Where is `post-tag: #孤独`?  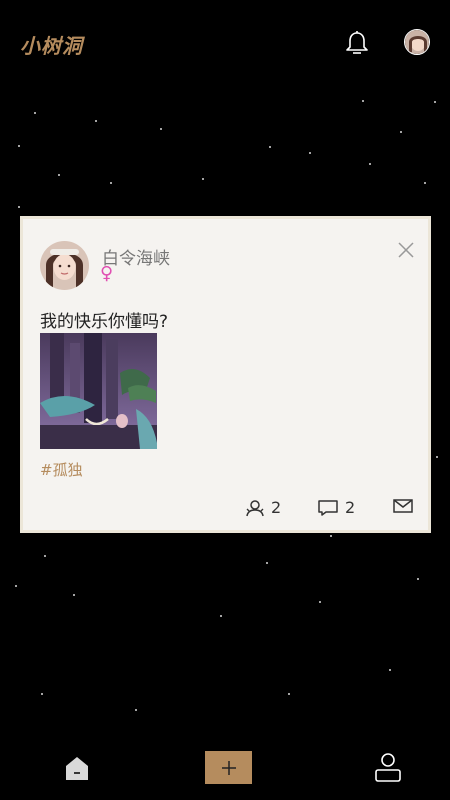
post-tag: #孤独 is located at coordinates (61, 469).